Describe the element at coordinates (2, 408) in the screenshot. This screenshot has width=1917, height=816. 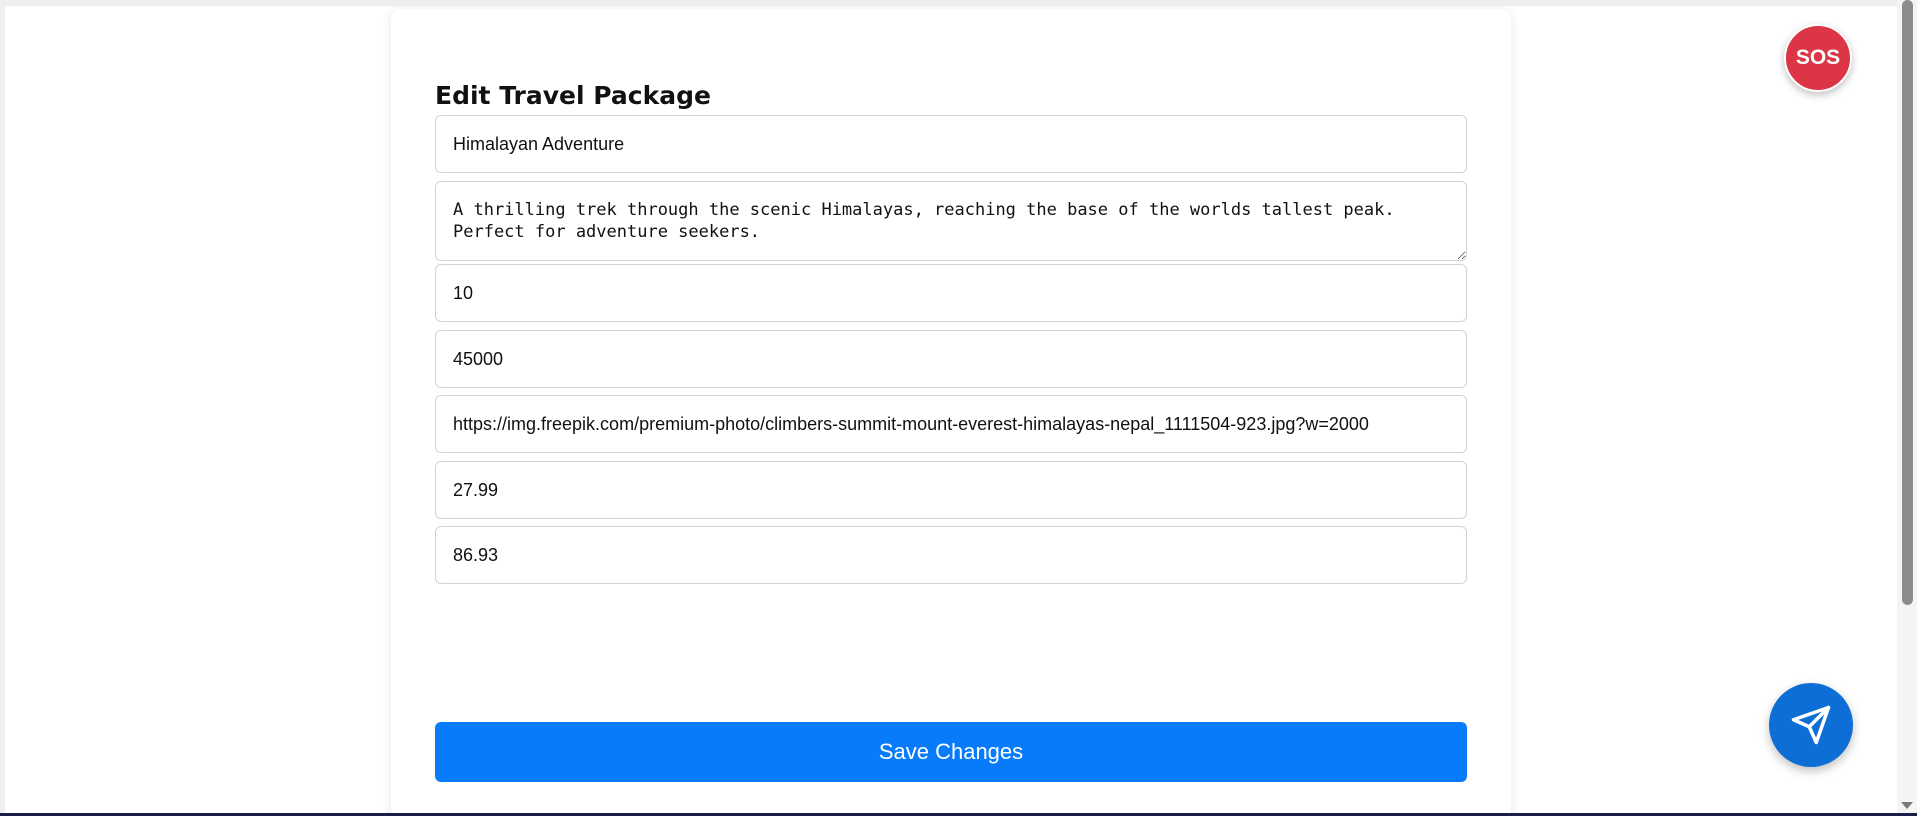
I see `left-edge` at that location.